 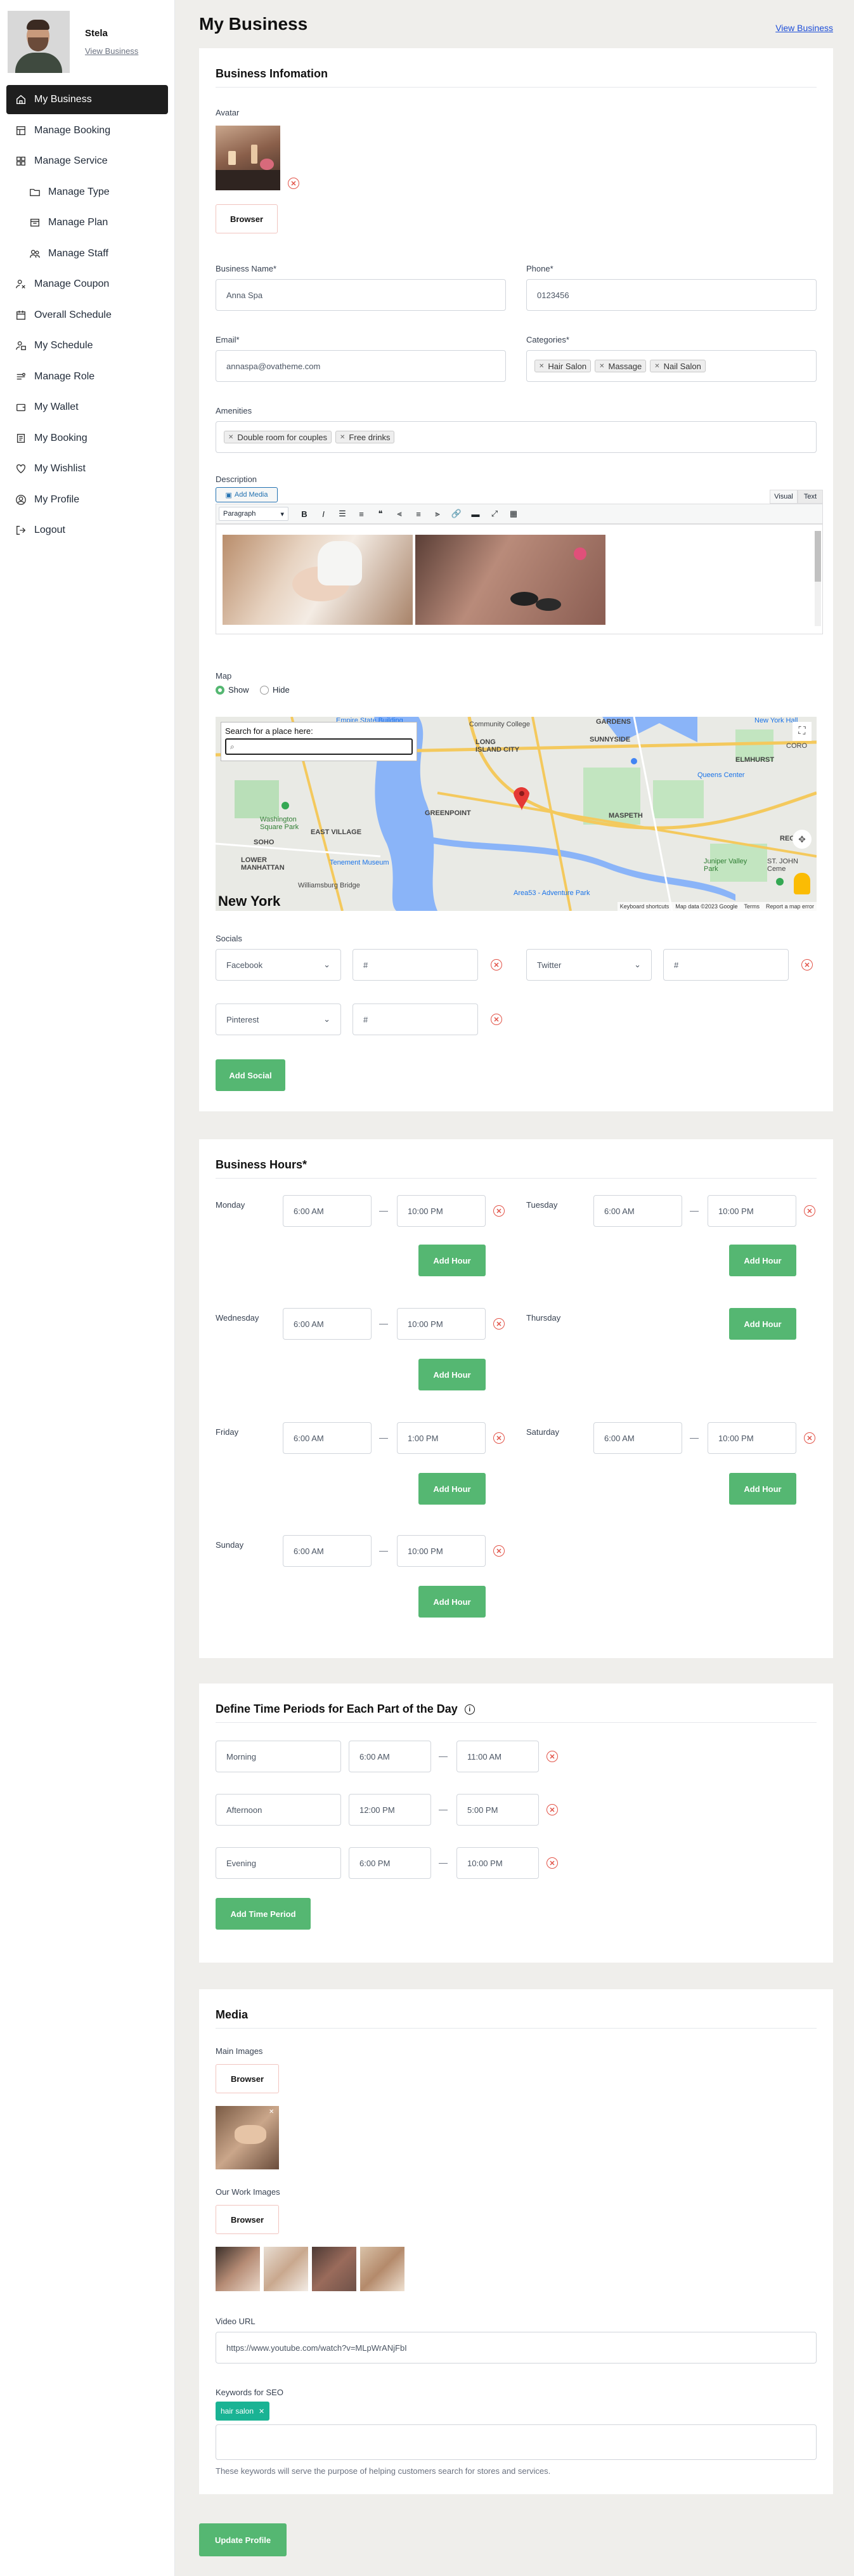 I want to click on work-images-browser-button: Browser, so click(x=248, y=2220).